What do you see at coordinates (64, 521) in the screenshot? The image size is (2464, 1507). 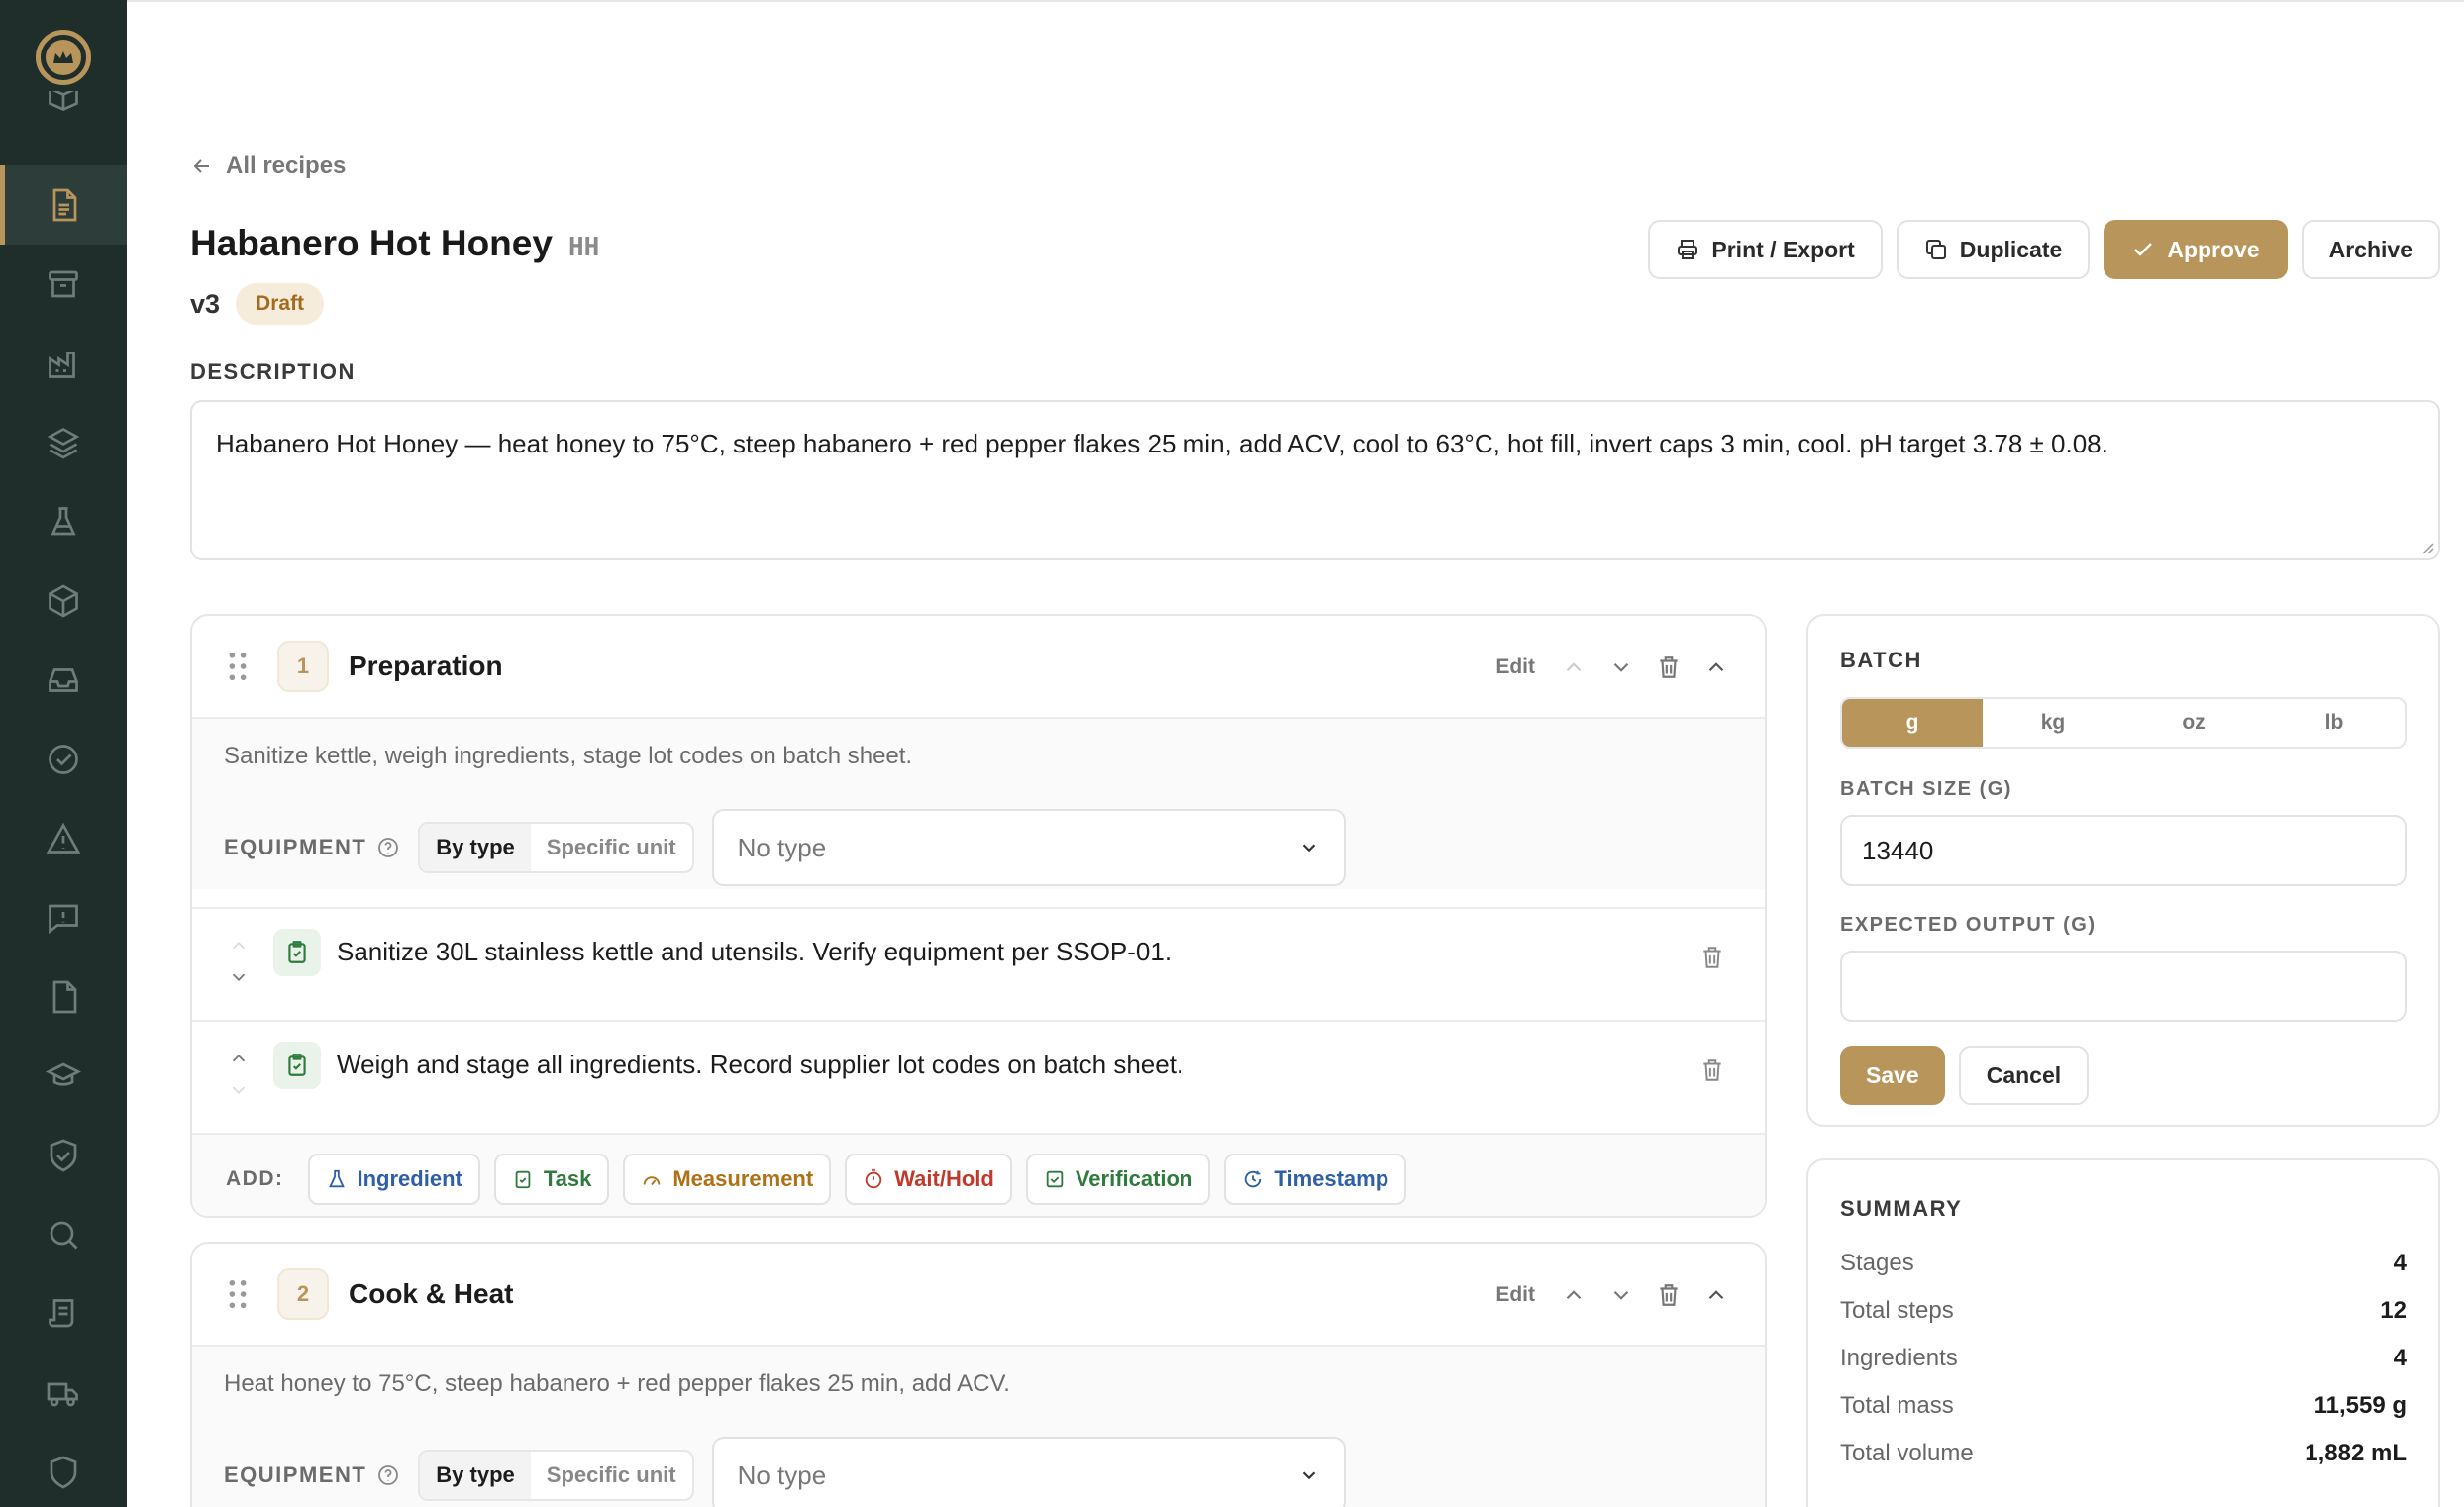 I see `nav-item-lab` at bounding box center [64, 521].